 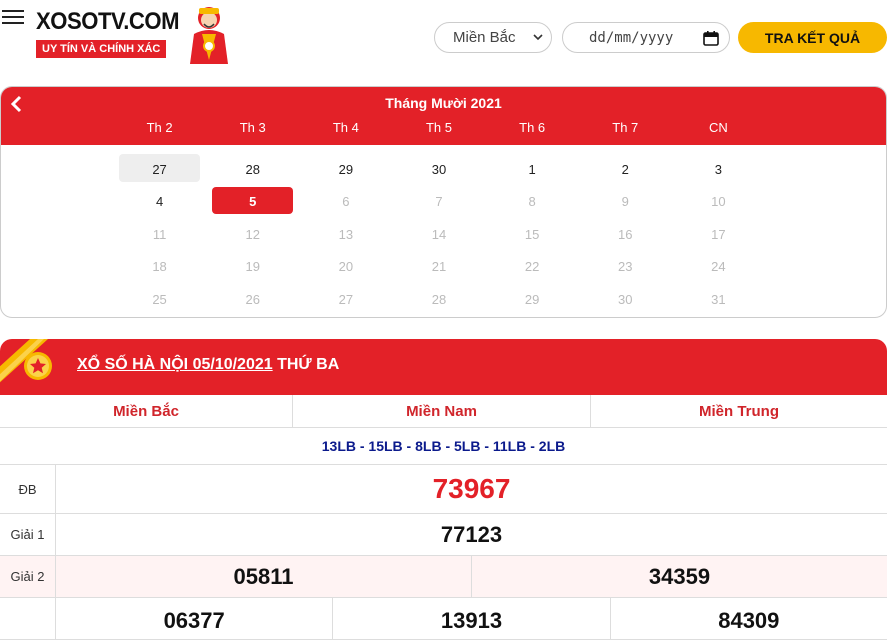 What do you see at coordinates (625, 299) in the screenshot?
I see `calendar-day-disabled: 30` at bounding box center [625, 299].